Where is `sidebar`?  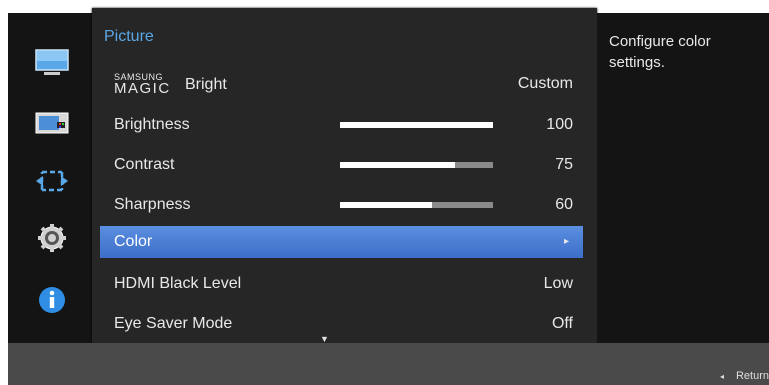 sidebar is located at coordinates (50, 178).